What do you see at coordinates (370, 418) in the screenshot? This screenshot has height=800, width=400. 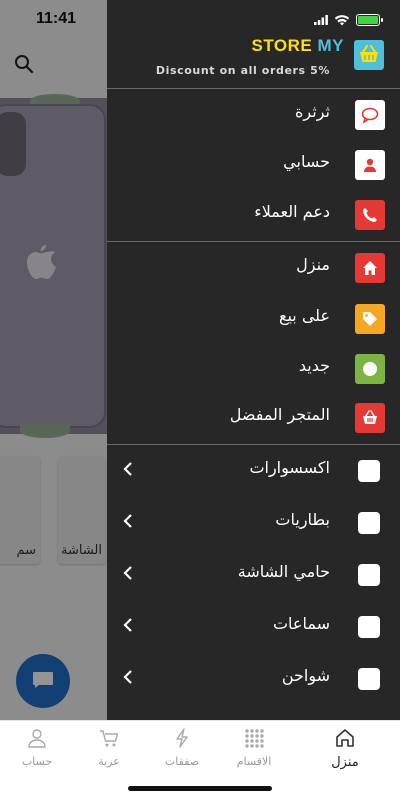 I see `basket-icon` at bounding box center [370, 418].